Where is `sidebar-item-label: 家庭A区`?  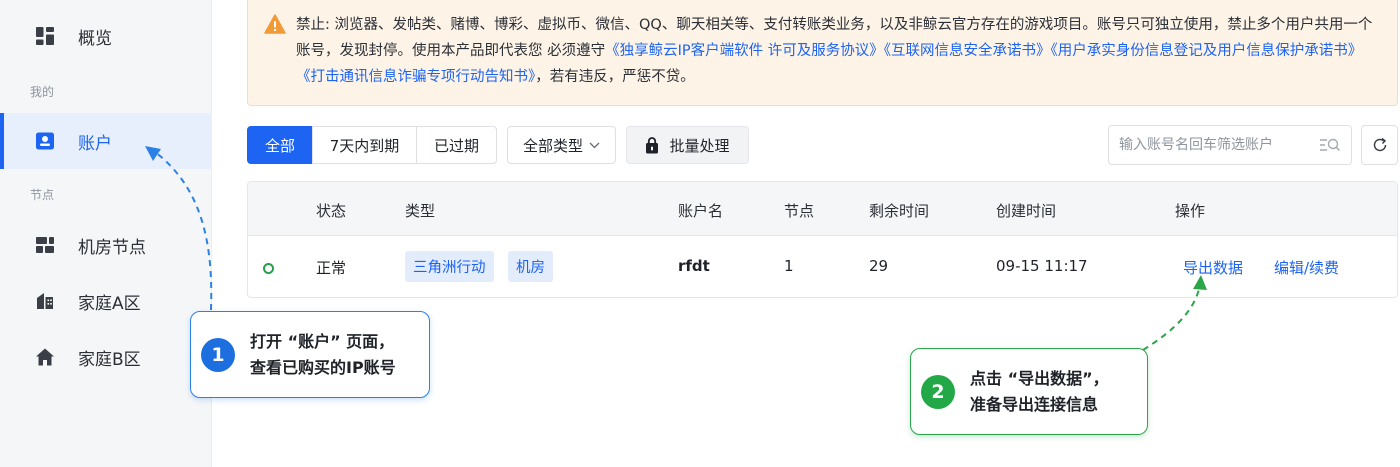
sidebar-item-label: 家庭A区 is located at coordinates (109, 303).